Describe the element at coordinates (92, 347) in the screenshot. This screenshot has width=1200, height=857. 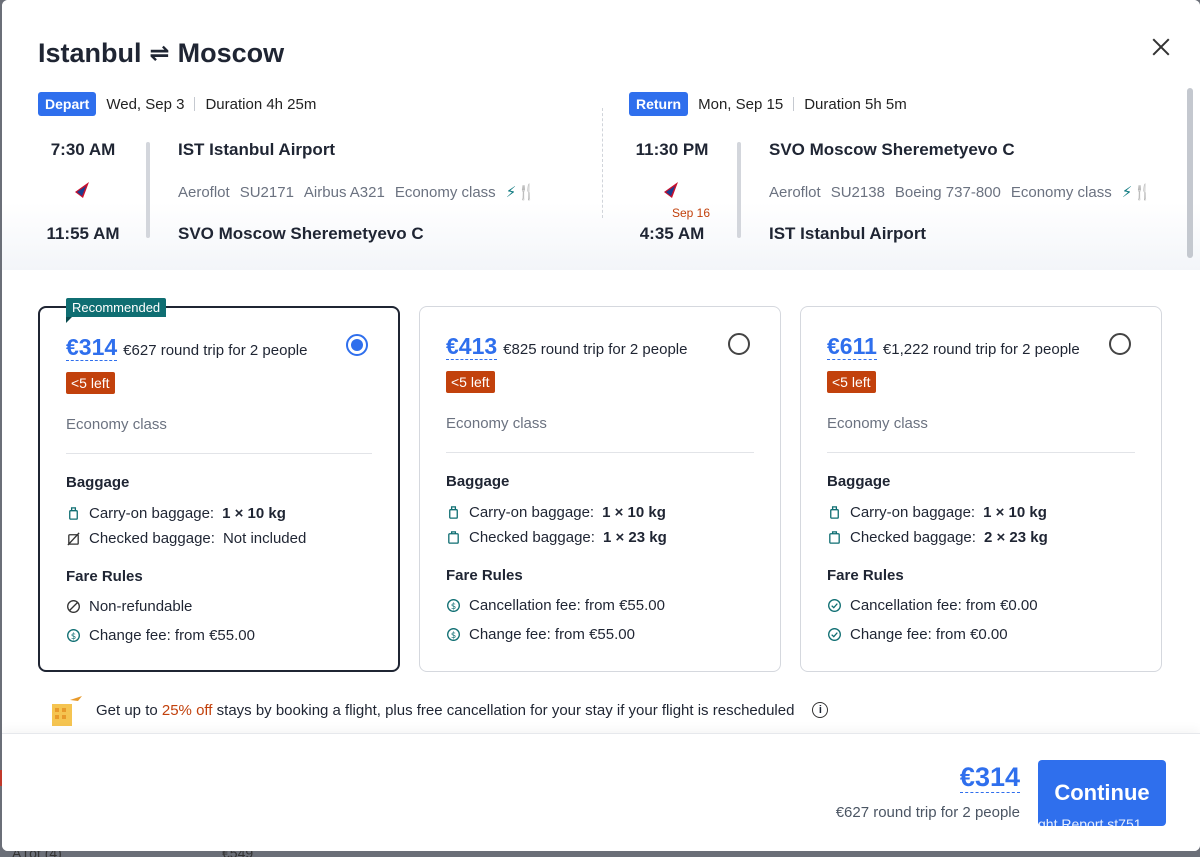
I see `fare-price: €314` at that location.